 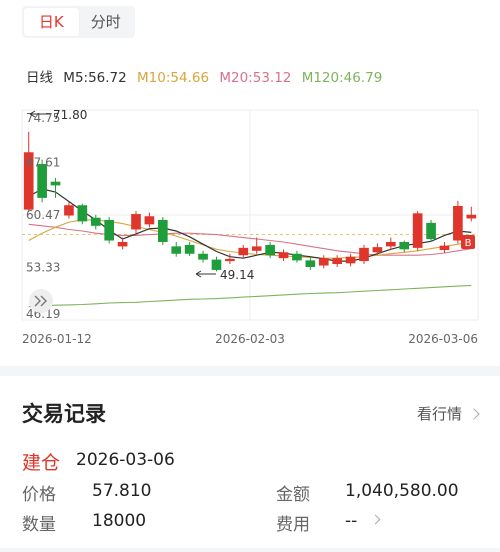 What do you see at coordinates (255, 78) in the screenshot?
I see `ma20-value: M20:53.12` at bounding box center [255, 78].